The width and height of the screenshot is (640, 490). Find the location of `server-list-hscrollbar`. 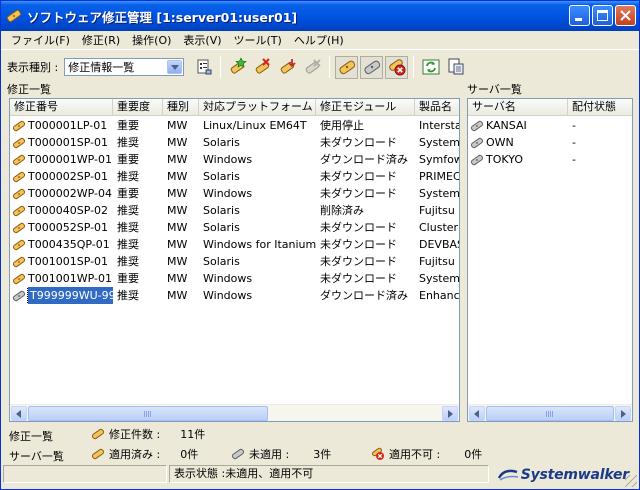

server-list-hscrollbar is located at coordinates (550, 412).